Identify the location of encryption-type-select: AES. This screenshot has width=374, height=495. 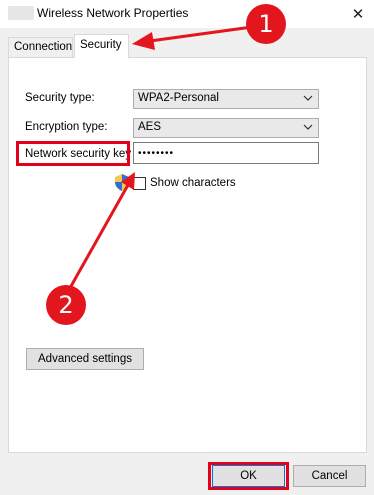
(226, 128).